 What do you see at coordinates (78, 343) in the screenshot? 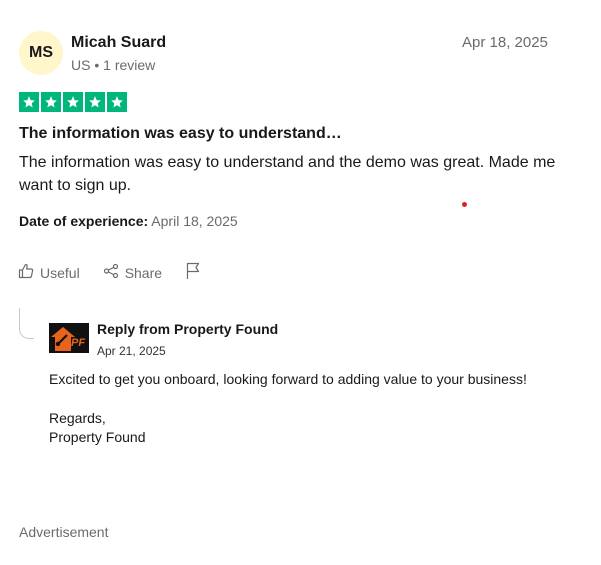
I see `company-logo-text: PF` at bounding box center [78, 343].